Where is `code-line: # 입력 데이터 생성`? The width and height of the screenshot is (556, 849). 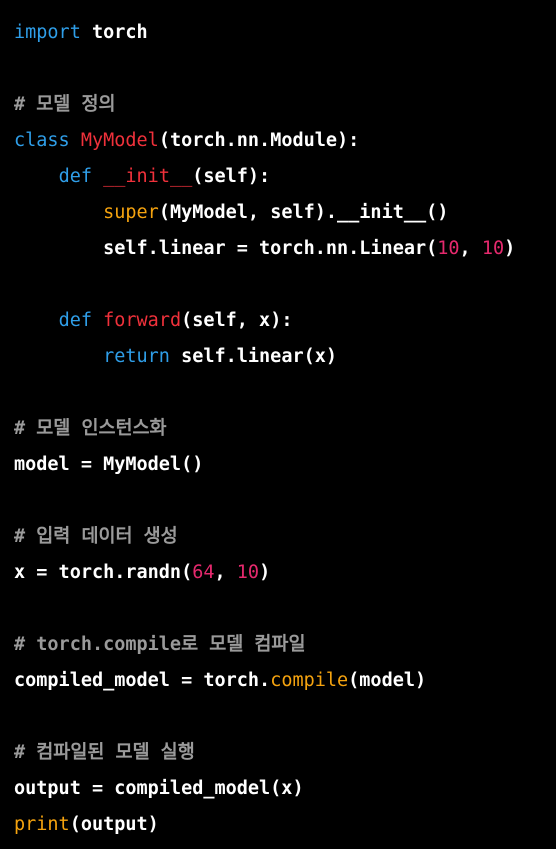
code-line: # 입력 데이터 생성 is located at coordinates (285, 537).